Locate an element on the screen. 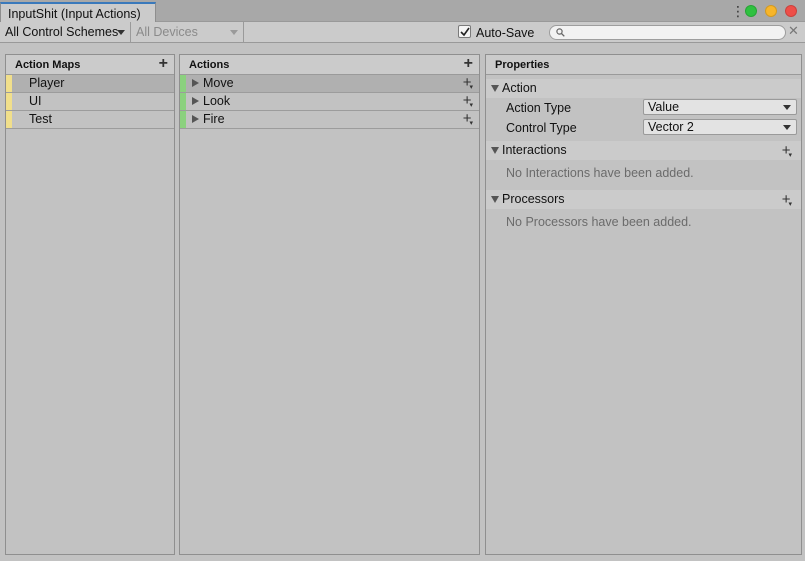 This screenshot has width=805, height=561. clear-search-icon: ✕ is located at coordinates (793, 31).